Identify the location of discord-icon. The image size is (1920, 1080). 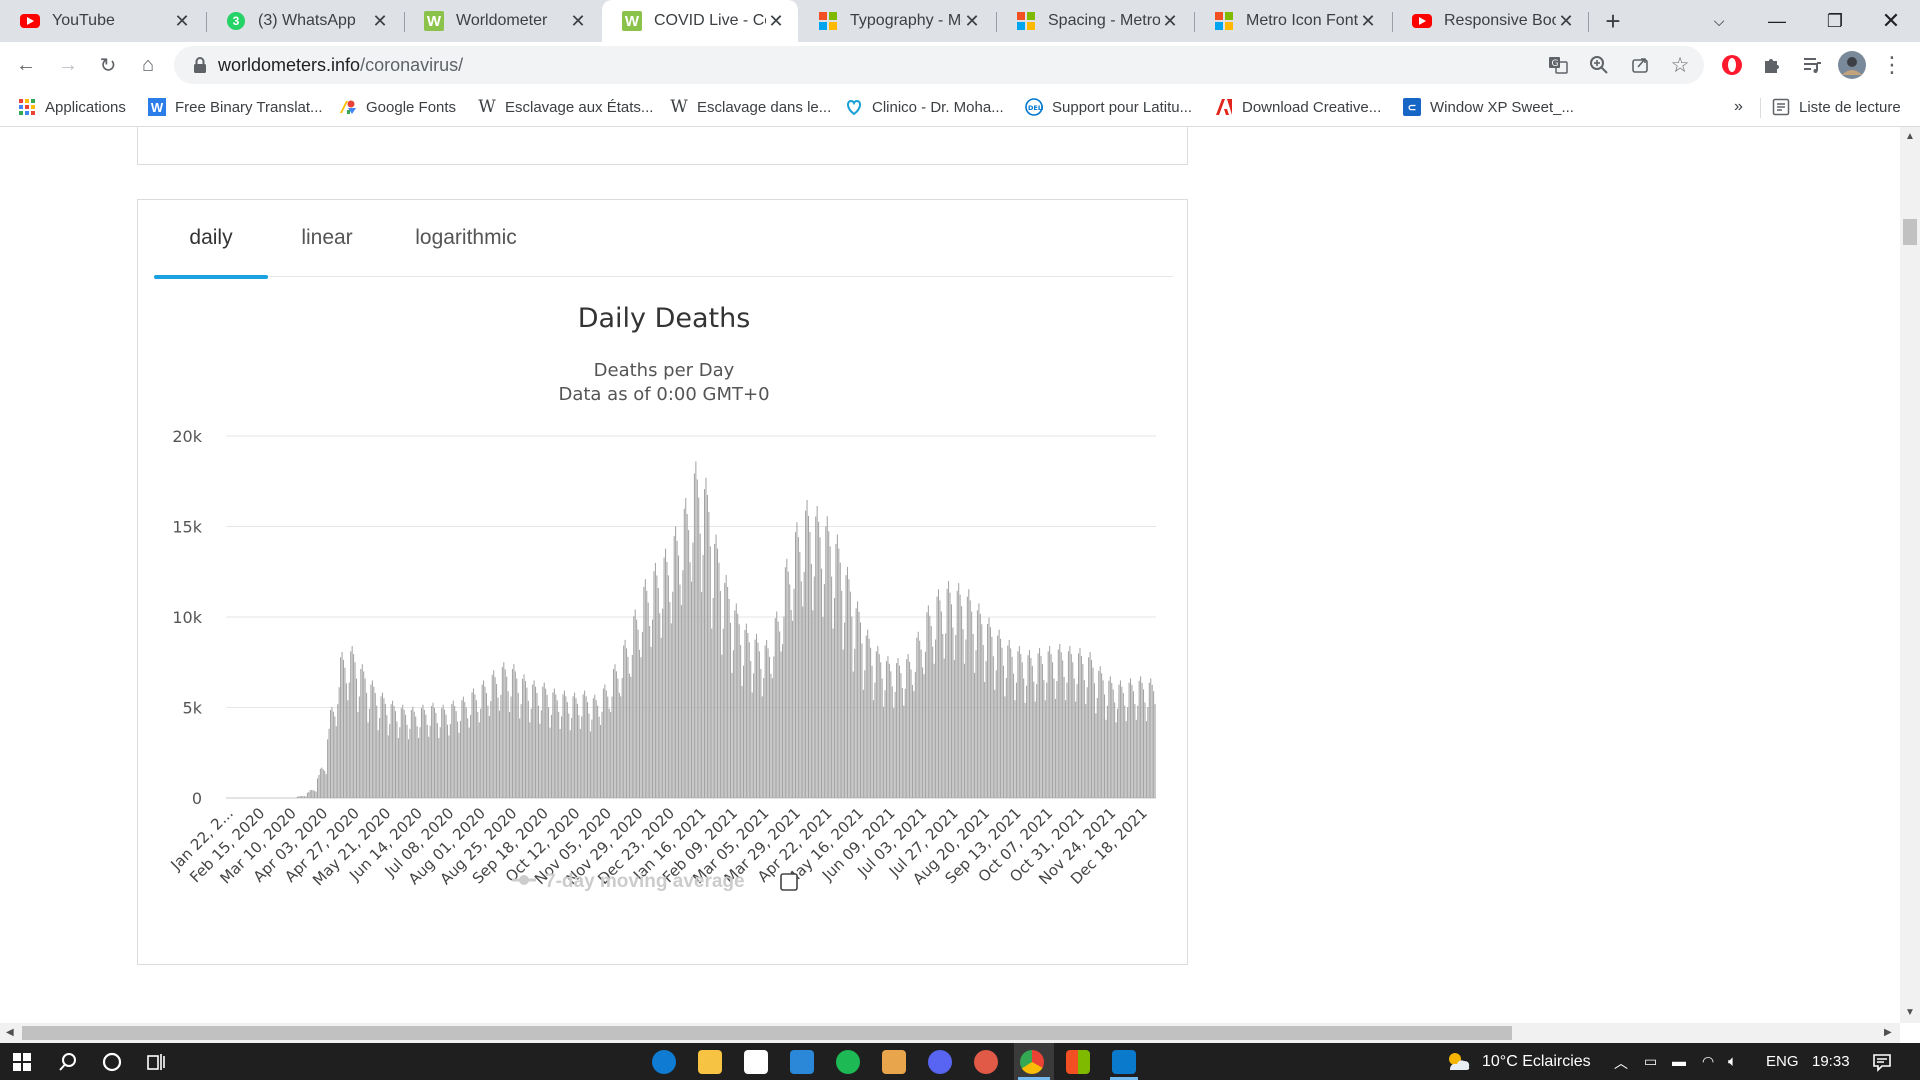
(940, 1062).